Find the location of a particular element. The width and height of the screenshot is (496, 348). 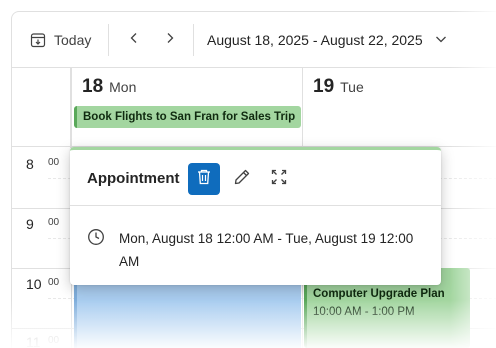

popup-title: Appointment is located at coordinates (133, 178).